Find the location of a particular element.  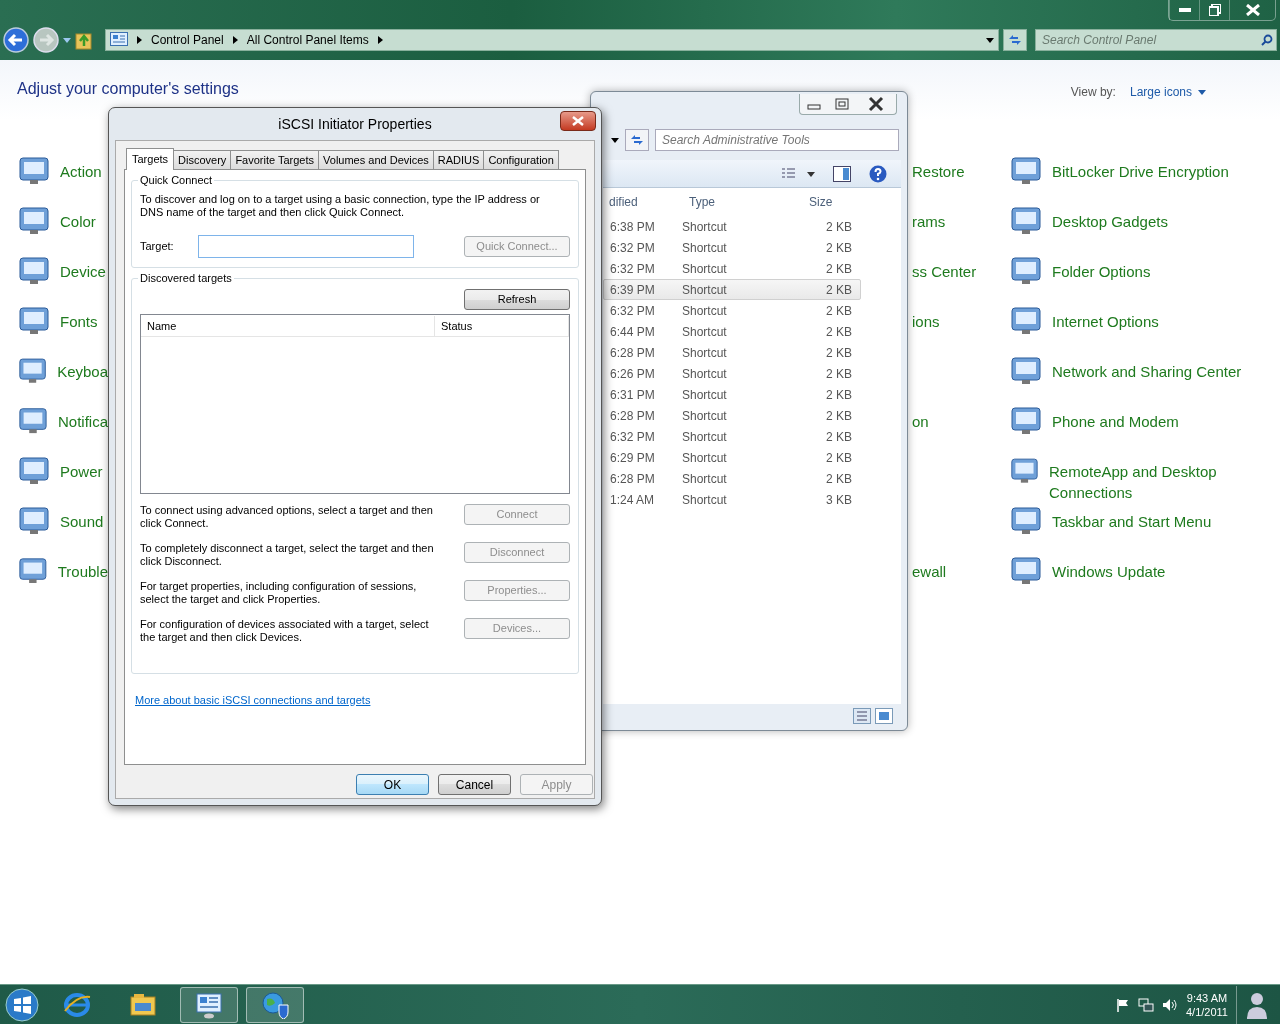

address-bar: Control Panel All Control Panel Items is located at coordinates (552, 40).